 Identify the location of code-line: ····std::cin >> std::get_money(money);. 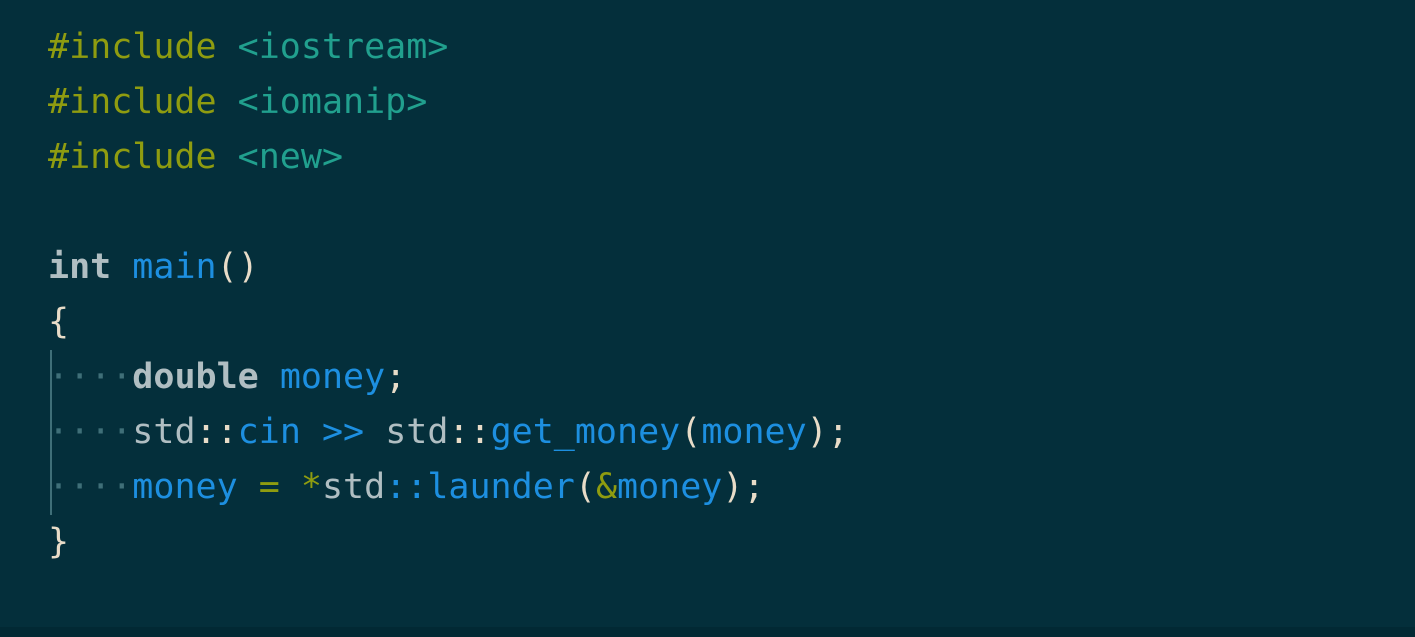
(448, 432).